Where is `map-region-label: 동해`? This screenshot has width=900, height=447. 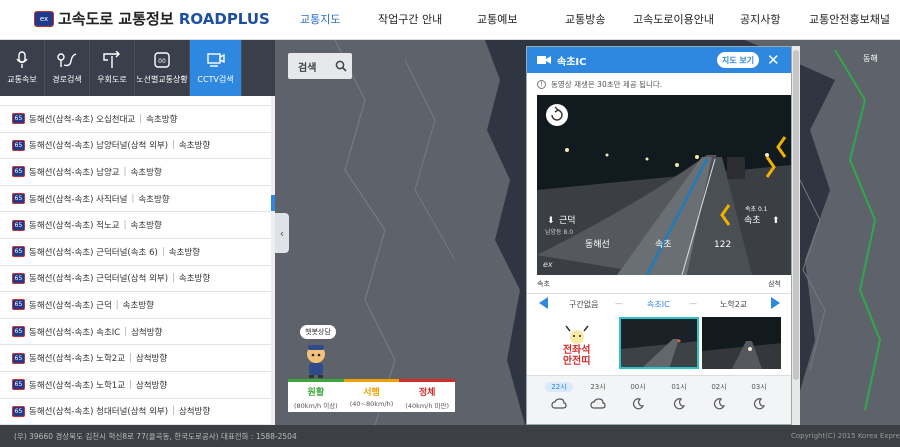 map-region-label: 동해 is located at coordinates (870, 58).